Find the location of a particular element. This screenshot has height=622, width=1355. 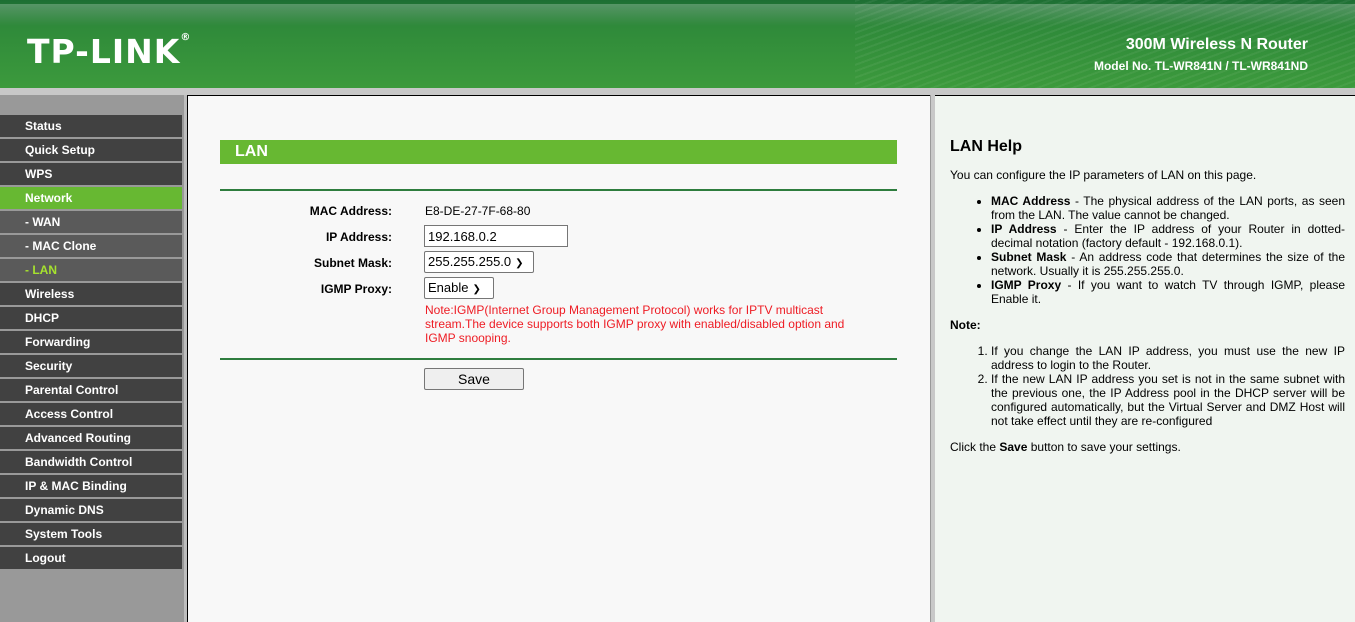

sidebar-item-wan: - WAN is located at coordinates (91, 222).